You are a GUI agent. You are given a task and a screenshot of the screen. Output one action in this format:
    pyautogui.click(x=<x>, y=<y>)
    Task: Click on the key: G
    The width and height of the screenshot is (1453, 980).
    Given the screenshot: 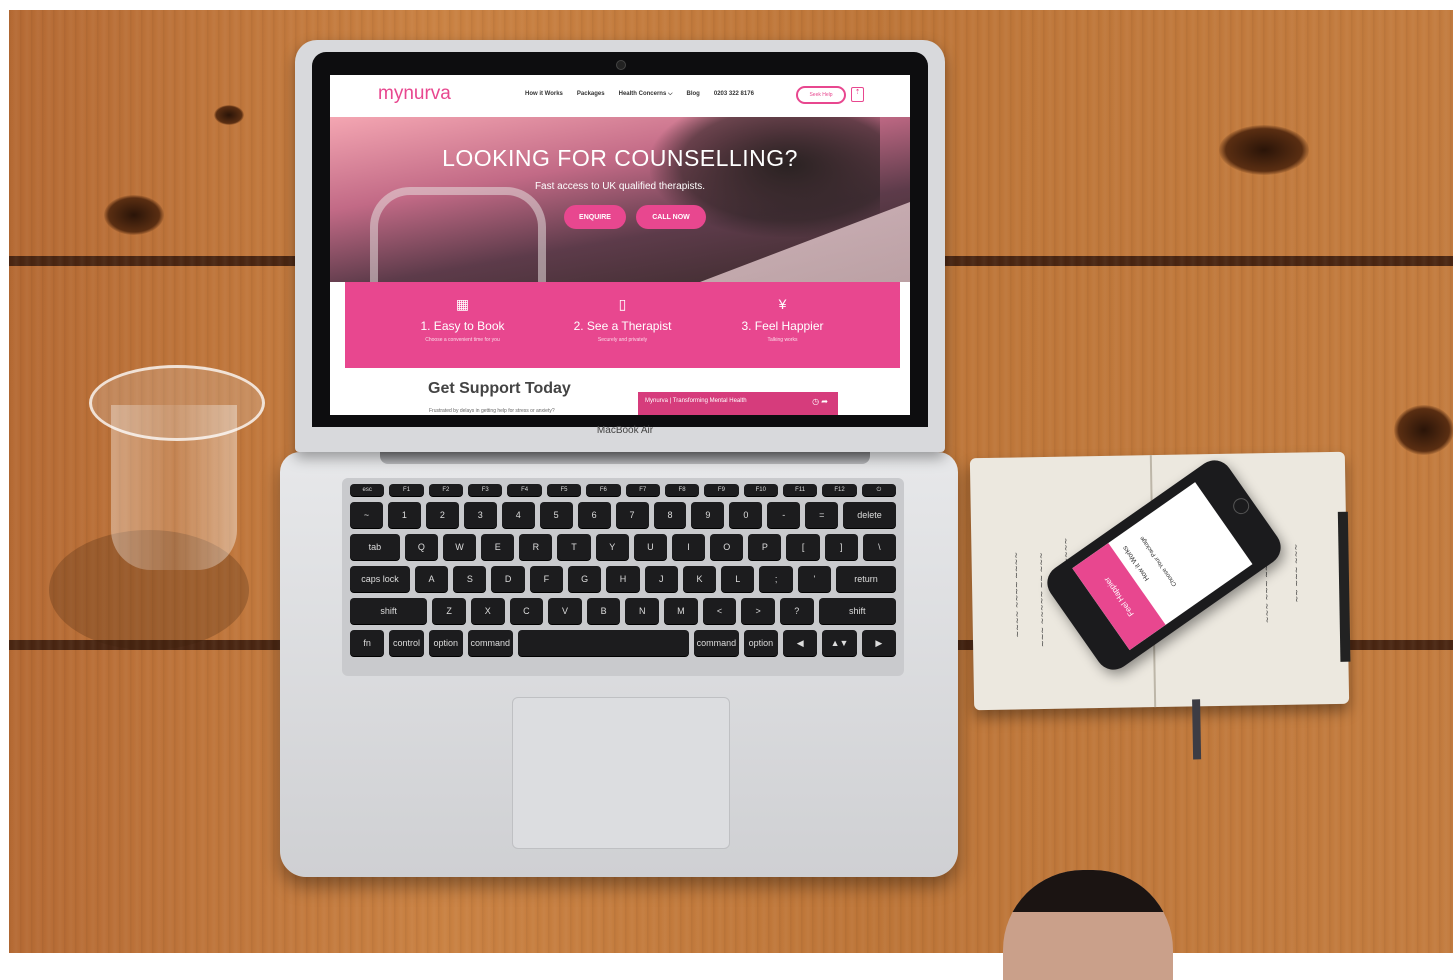 What is the action you would take?
    pyautogui.click(x=585, y=579)
    